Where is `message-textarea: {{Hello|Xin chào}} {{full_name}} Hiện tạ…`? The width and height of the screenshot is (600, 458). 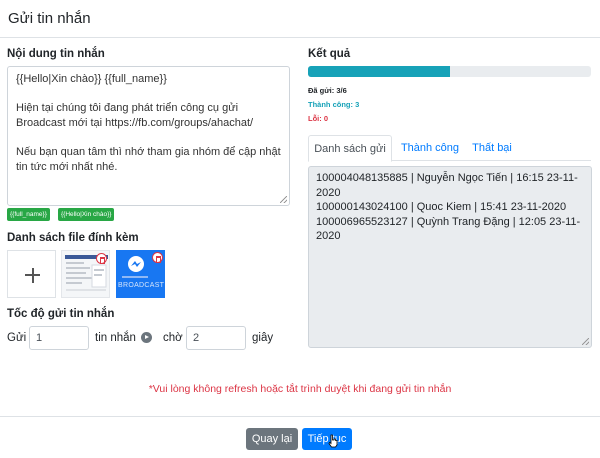 message-textarea: {{Hello|Xin chào}} {{full_name}} Hiện tạ… is located at coordinates (148, 136).